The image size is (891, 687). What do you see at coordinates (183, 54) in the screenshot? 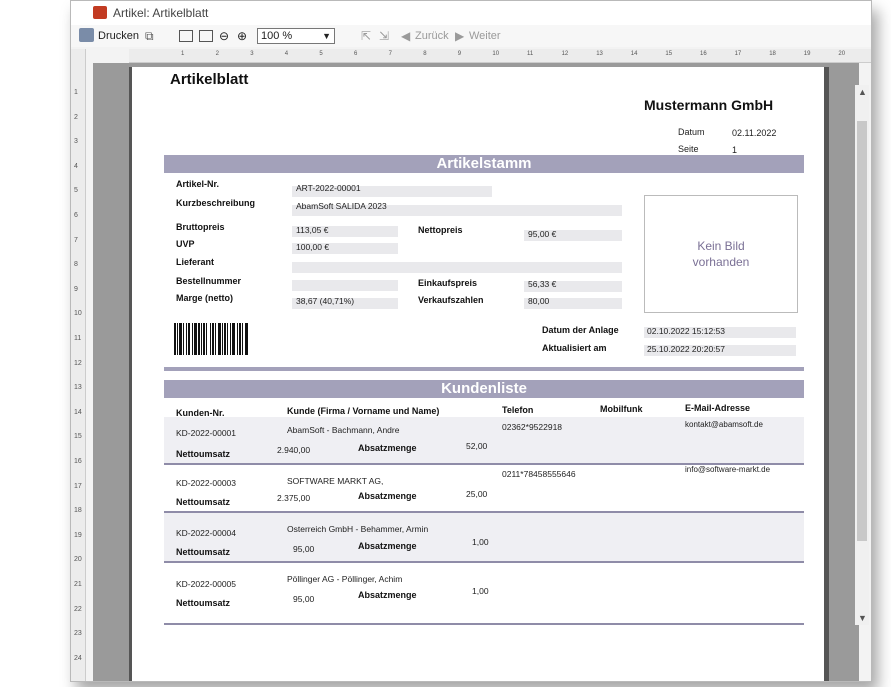
I see `ruler-tick-label: 1` at bounding box center [183, 54].